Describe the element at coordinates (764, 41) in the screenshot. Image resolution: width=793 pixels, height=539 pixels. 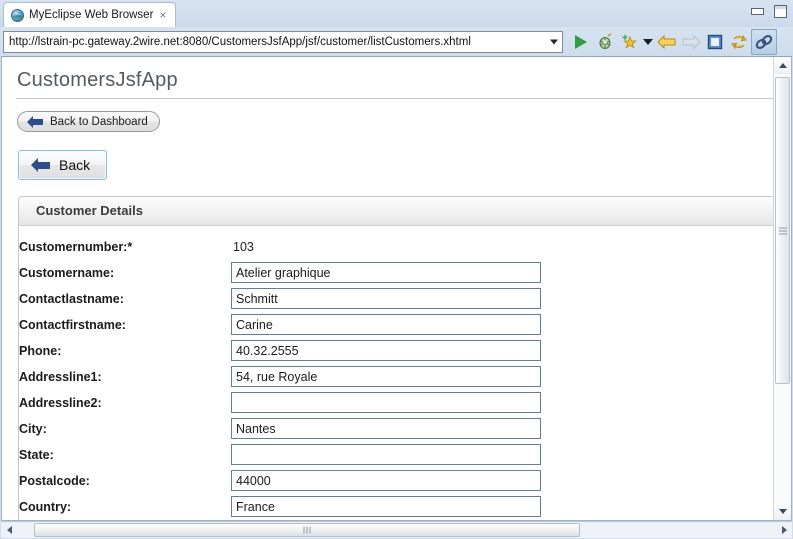
I see `link-icon` at that location.